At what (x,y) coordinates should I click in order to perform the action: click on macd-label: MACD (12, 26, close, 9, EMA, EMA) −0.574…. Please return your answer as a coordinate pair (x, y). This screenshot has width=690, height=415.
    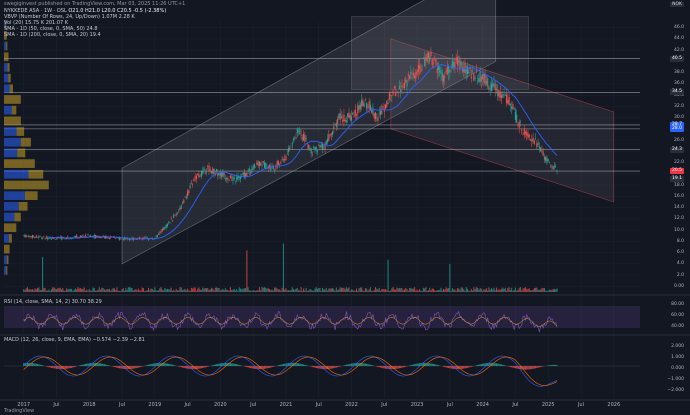
    Looking at the image, I should click on (74, 340).